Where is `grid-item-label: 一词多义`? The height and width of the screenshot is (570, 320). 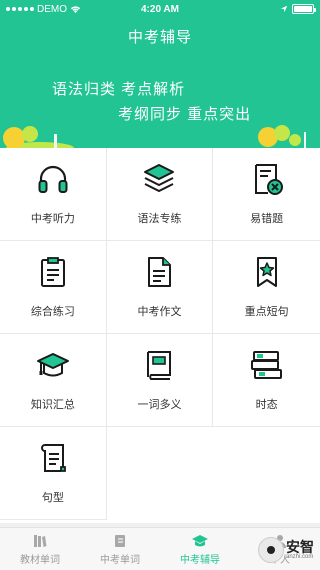 grid-item-label: 一词多义 is located at coordinates (159, 405).